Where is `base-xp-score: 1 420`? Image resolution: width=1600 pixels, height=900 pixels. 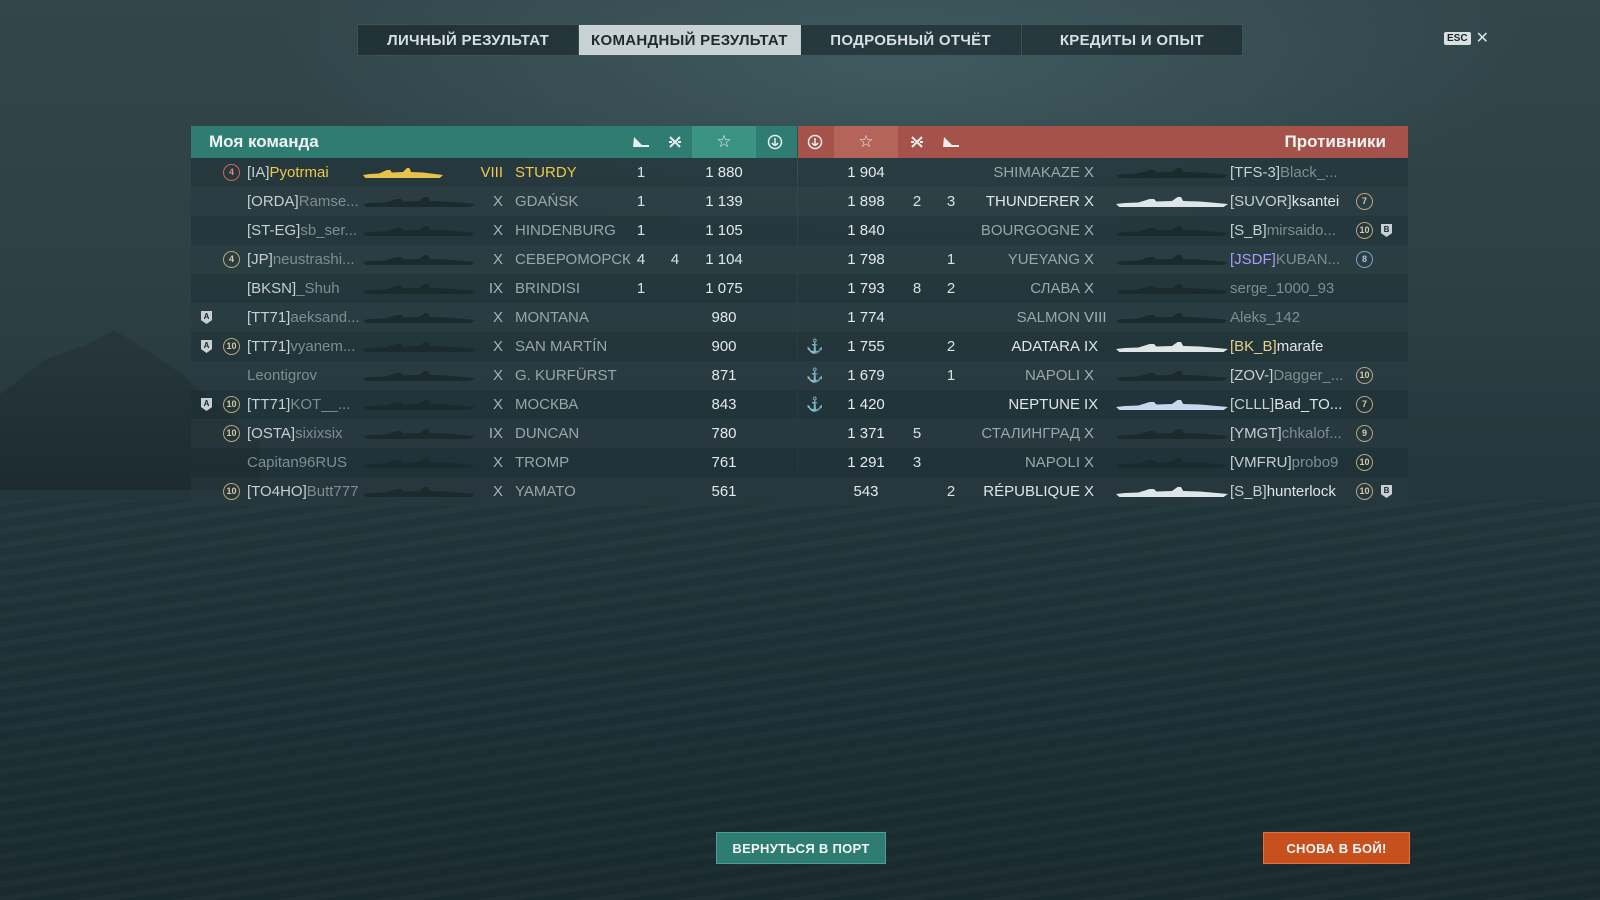 base-xp-score: 1 420 is located at coordinates (866, 404).